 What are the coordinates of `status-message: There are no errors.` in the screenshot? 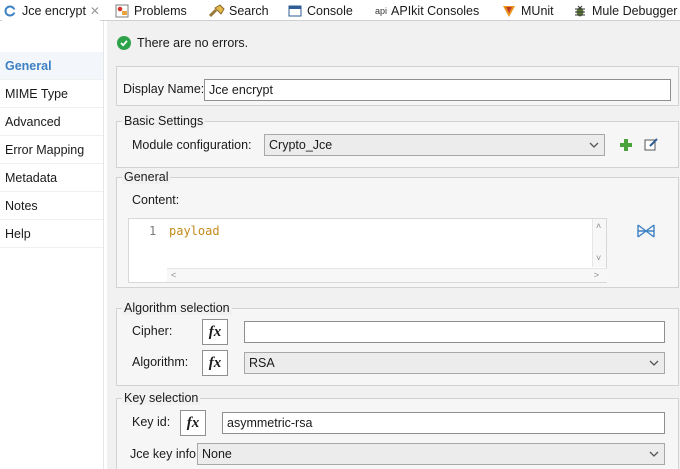 It's located at (182, 43).